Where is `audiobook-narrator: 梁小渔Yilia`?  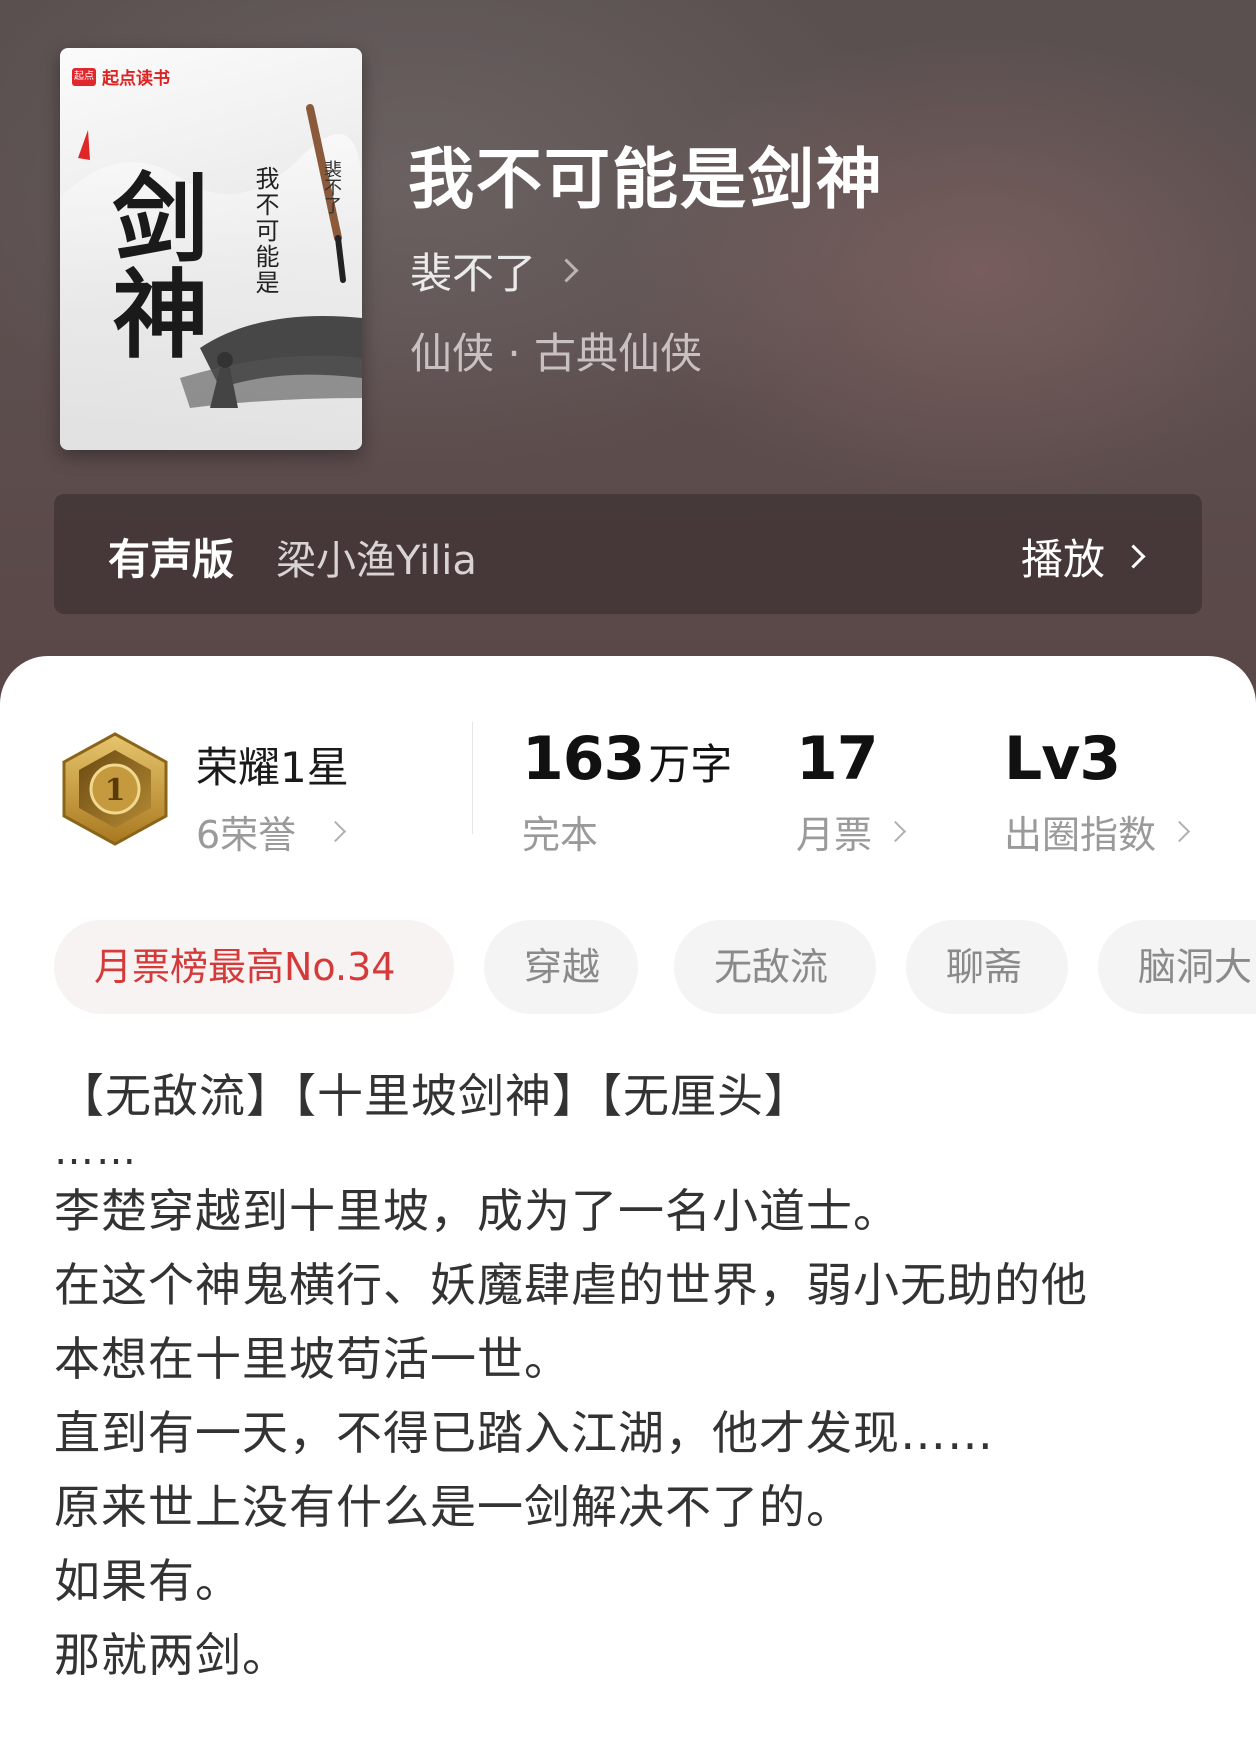 audiobook-narrator: 梁小渔Yilia is located at coordinates (376, 561).